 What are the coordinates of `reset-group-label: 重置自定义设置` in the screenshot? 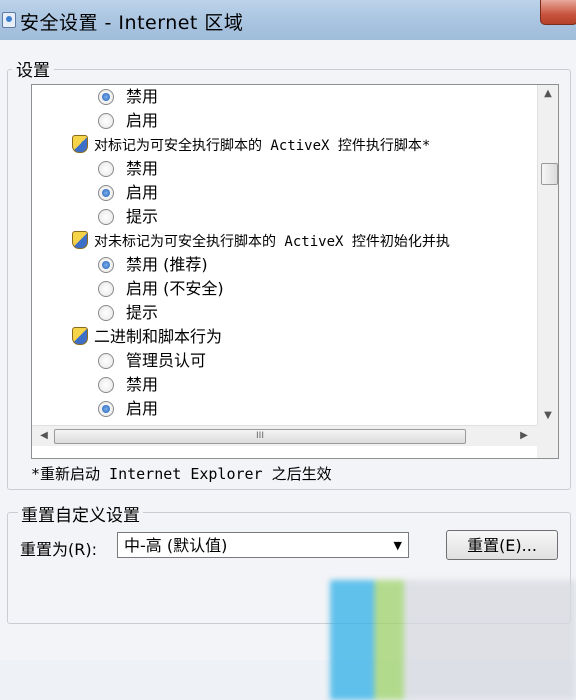 It's located at (80, 513).